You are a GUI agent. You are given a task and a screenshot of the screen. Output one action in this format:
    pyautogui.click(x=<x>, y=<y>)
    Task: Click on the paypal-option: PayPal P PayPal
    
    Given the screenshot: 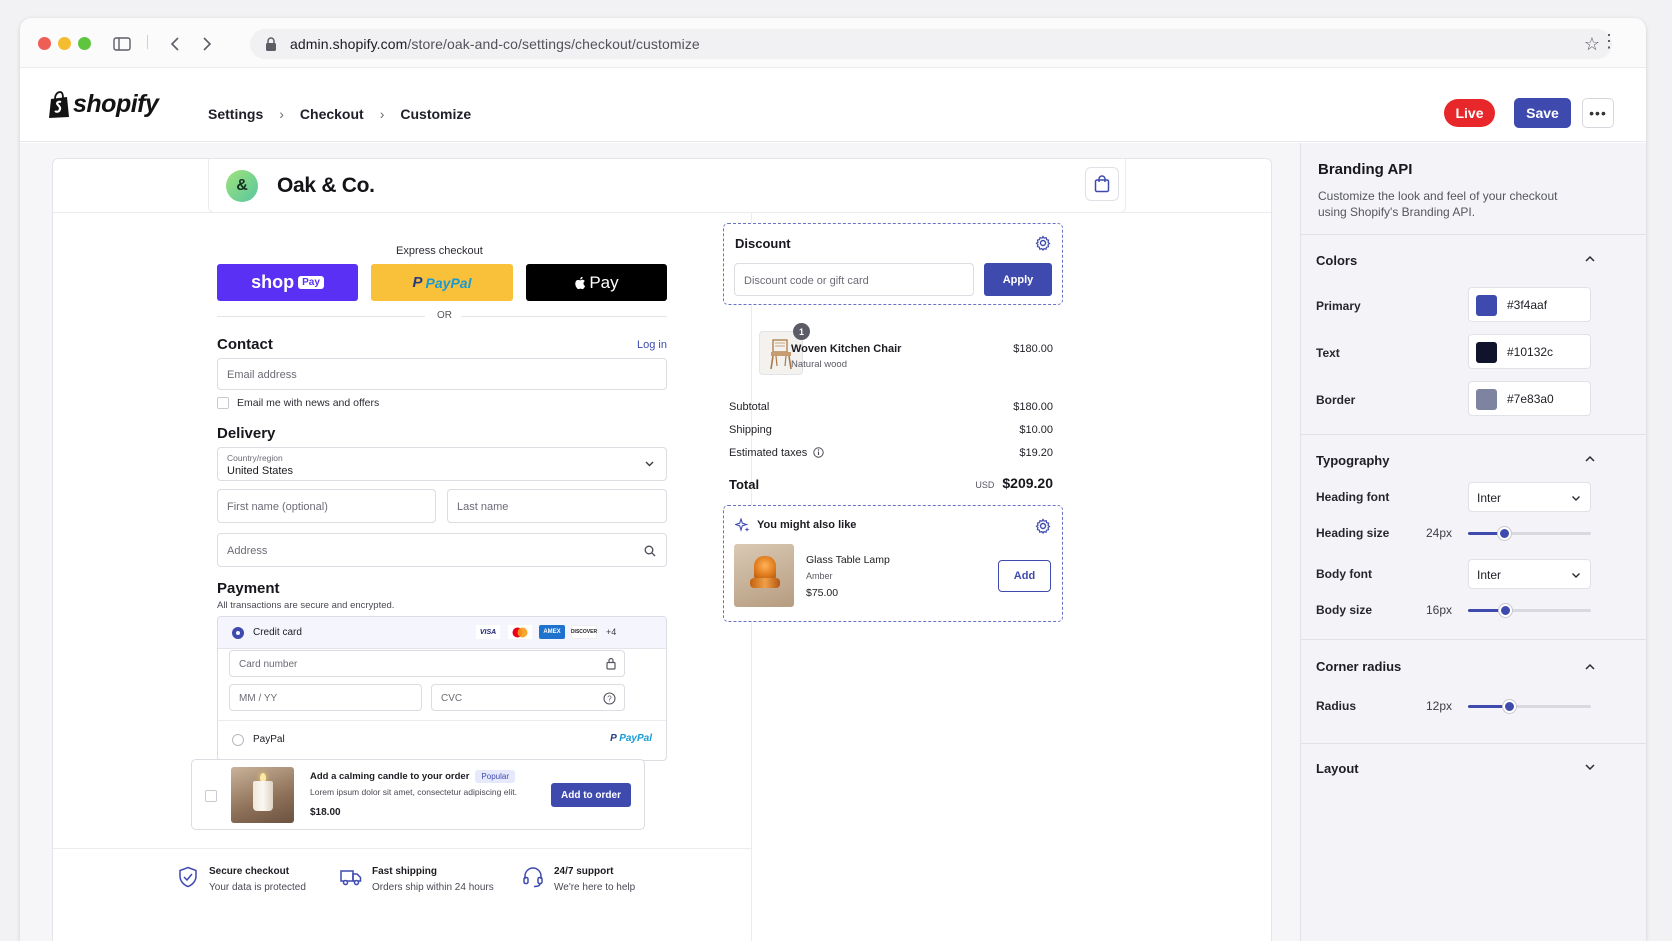 What is the action you would take?
    pyautogui.click(x=442, y=740)
    